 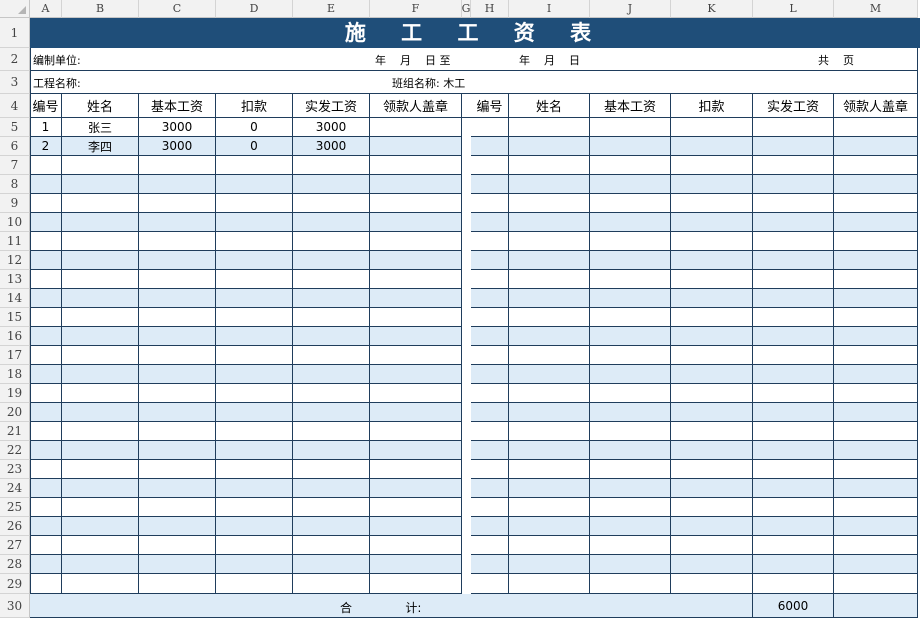 What do you see at coordinates (15, 355) in the screenshot?
I see `row-header-17: 17` at bounding box center [15, 355].